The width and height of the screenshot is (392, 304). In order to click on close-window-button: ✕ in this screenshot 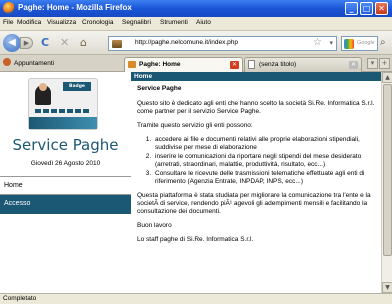, I will do `click(381, 8)`.